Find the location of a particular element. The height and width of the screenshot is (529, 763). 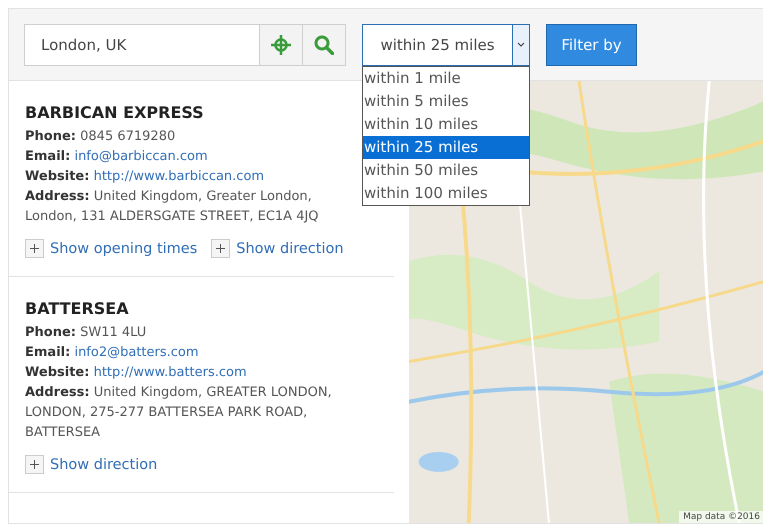

contact-link: info2@batters.com is located at coordinates (136, 352).